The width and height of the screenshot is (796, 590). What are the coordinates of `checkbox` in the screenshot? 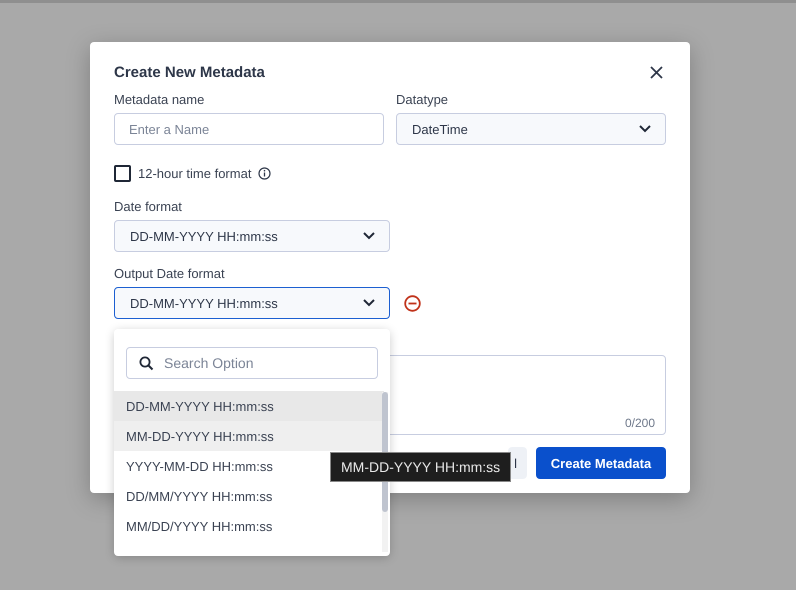 It's located at (122, 173).